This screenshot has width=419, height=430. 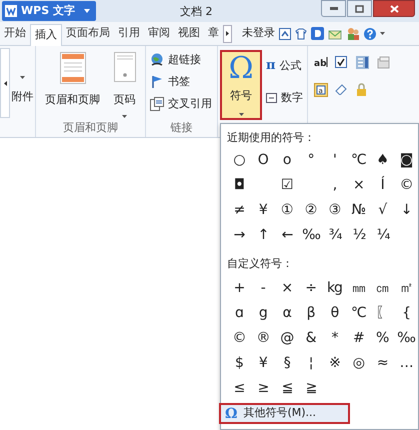 What do you see at coordinates (382, 288) in the screenshot?
I see `symbol-cell: ㎝` at bounding box center [382, 288].